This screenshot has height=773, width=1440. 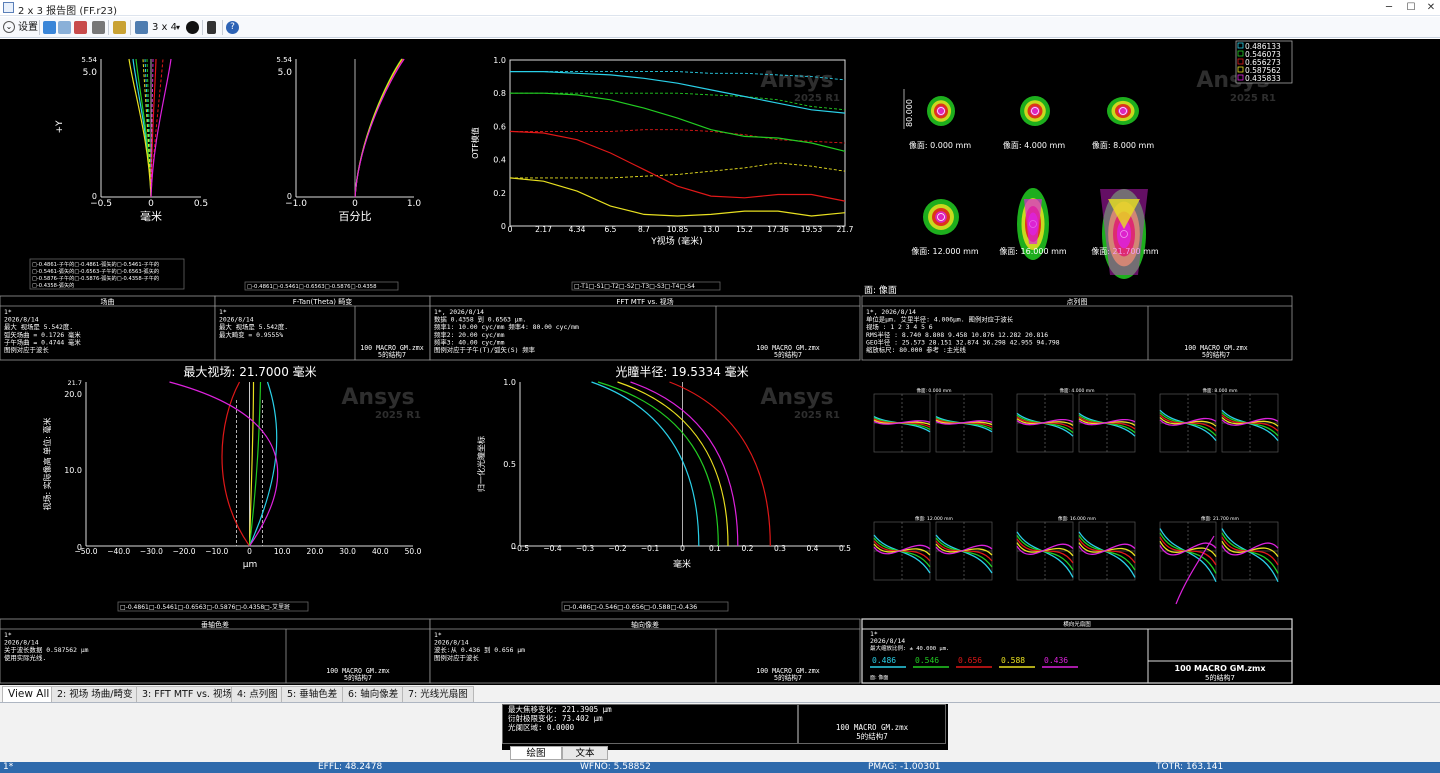 What do you see at coordinates (438, 694) in the screenshot?
I see `tab-ray-fan: 7: 光线光扇图` at bounding box center [438, 694].